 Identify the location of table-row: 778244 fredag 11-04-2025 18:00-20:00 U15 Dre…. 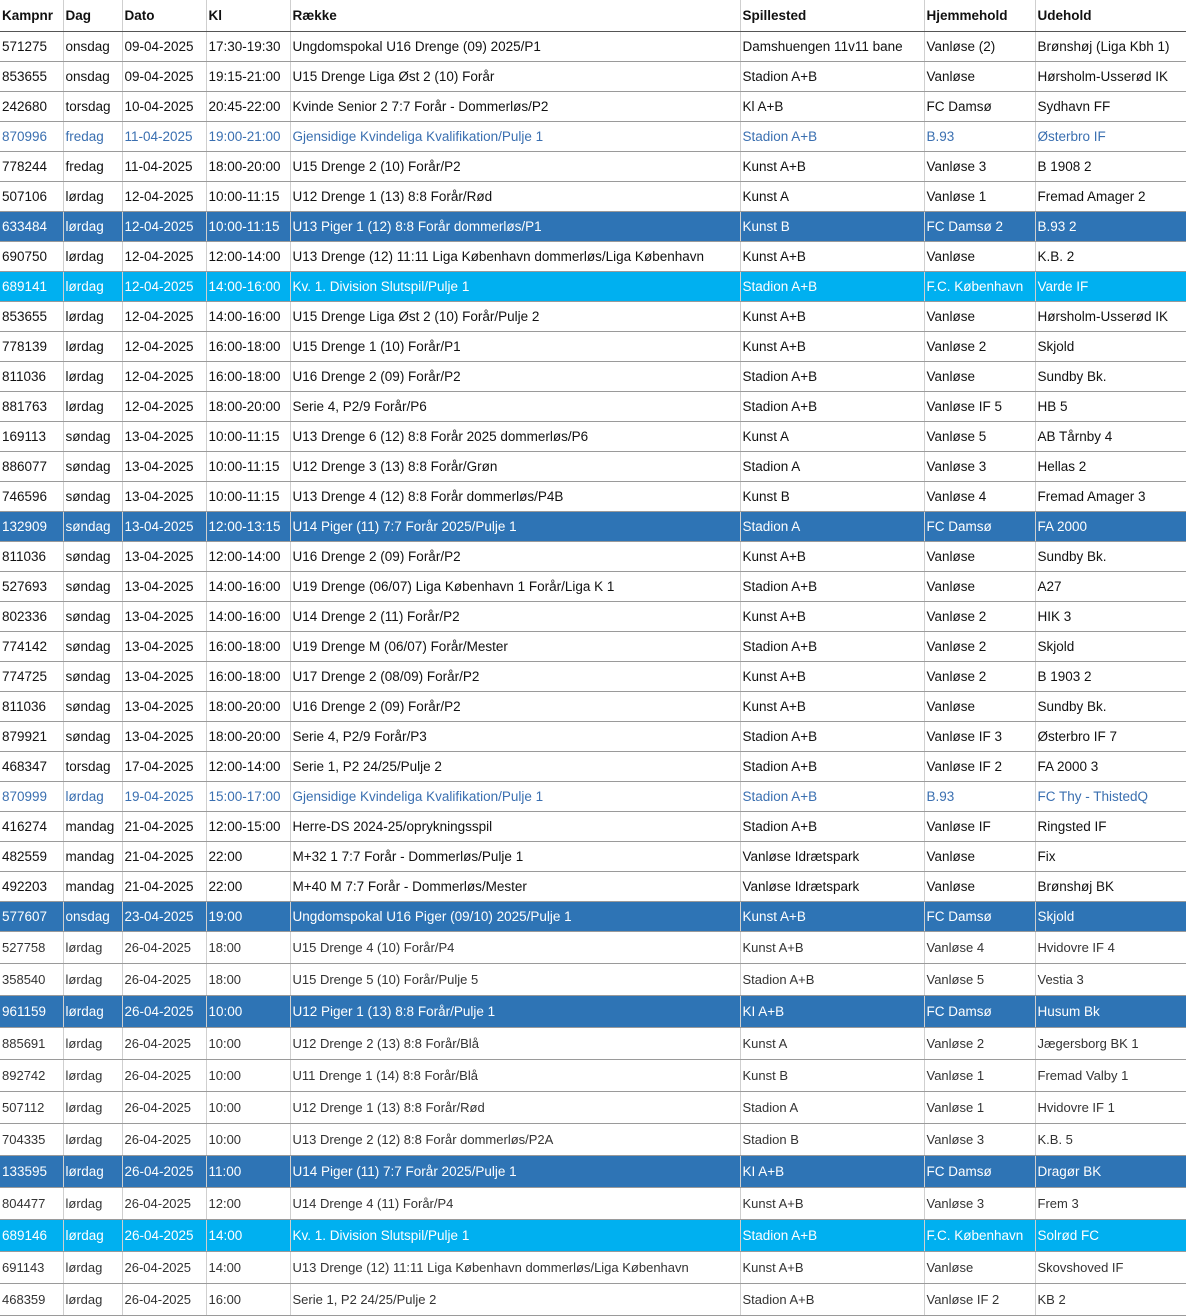
(593, 166).